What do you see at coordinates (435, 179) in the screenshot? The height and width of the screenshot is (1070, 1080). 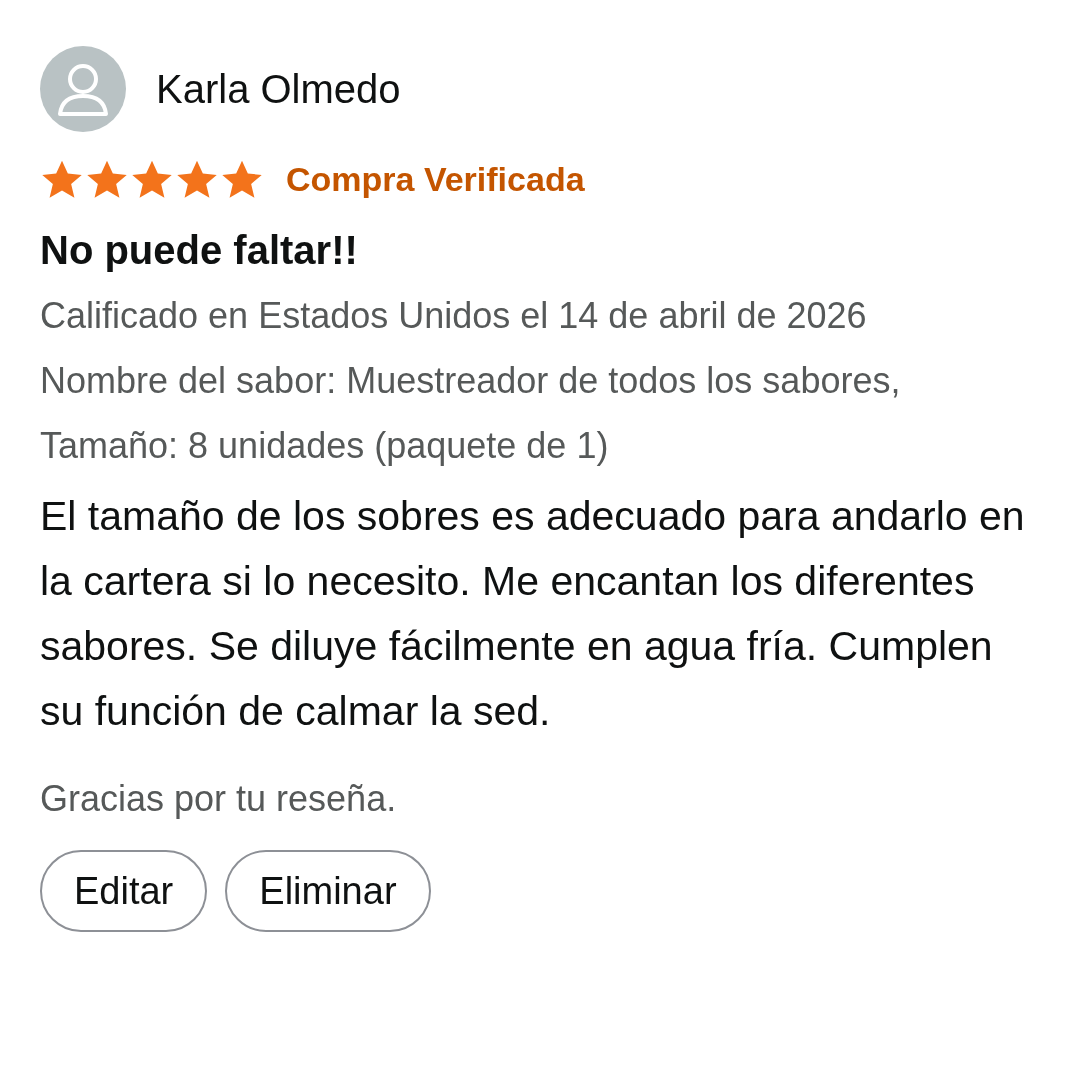 I see `verified-purchase-label: Compra Verificada` at bounding box center [435, 179].